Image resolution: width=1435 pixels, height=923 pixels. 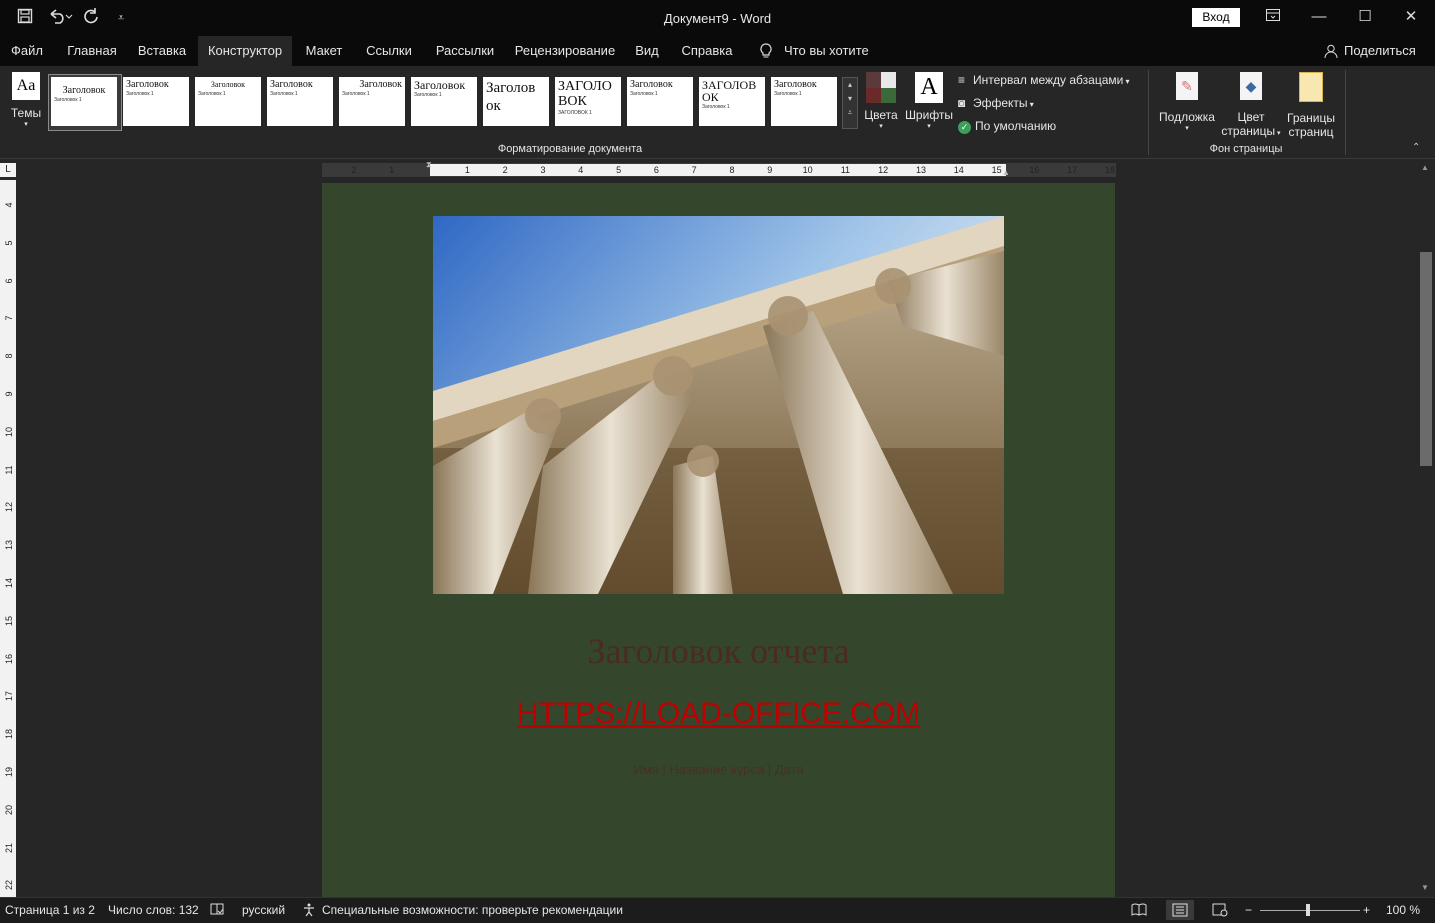 What do you see at coordinates (9, 356) in the screenshot?
I see `vertical-ruler-tick-label: 8` at bounding box center [9, 356].